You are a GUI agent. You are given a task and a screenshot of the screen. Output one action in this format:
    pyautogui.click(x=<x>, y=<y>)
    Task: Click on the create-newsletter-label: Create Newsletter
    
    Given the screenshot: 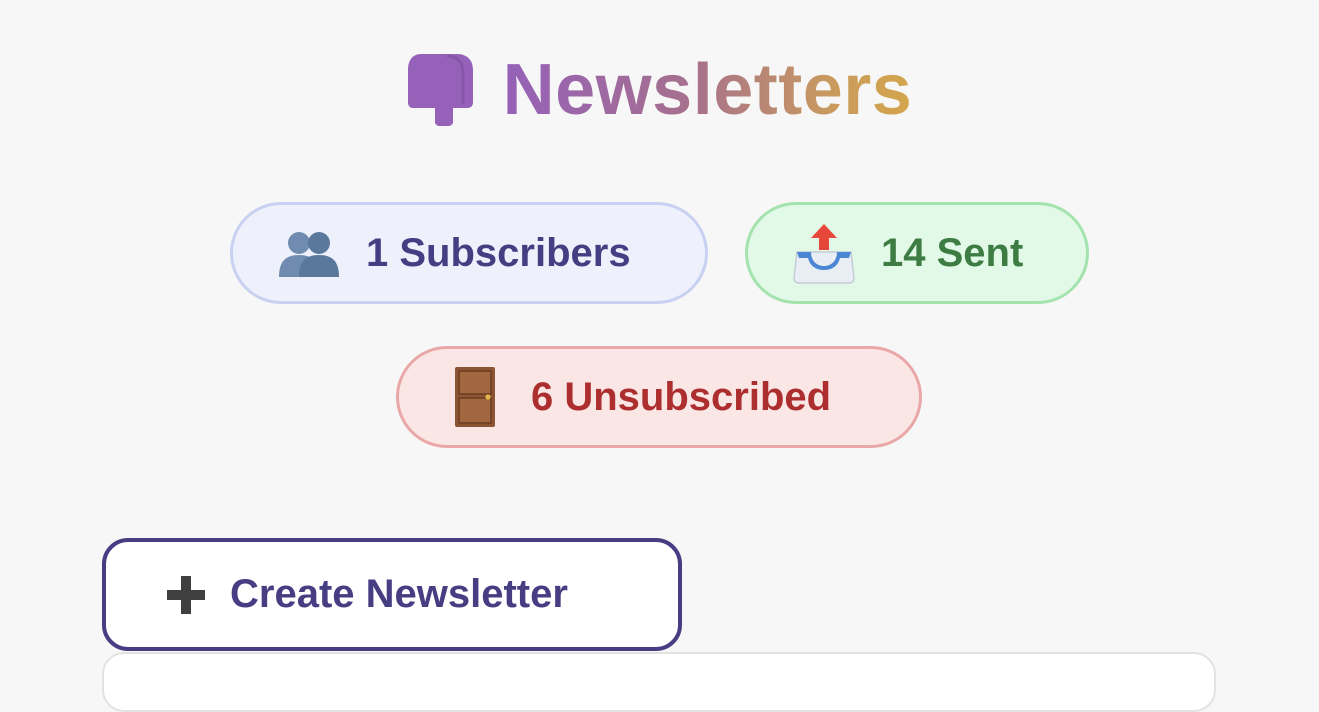 What is the action you would take?
    pyautogui.click(x=399, y=594)
    